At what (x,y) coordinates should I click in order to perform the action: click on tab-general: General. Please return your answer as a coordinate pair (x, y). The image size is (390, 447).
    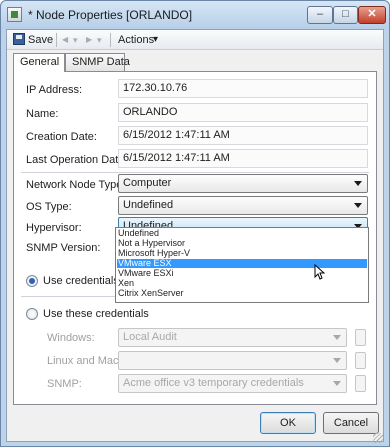
    Looking at the image, I should click on (39, 62).